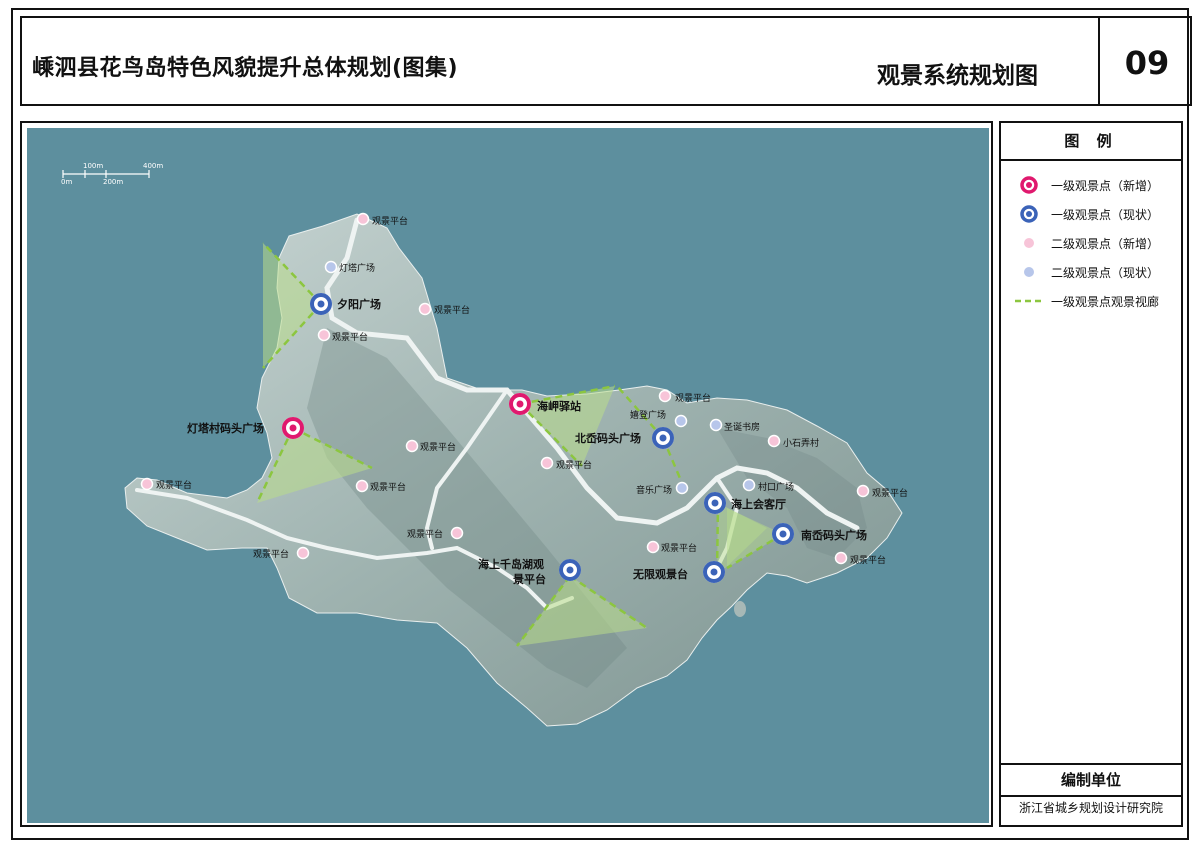  What do you see at coordinates (1029, 214) in the screenshot?
I see `primary-existing-icon` at bounding box center [1029, 214].